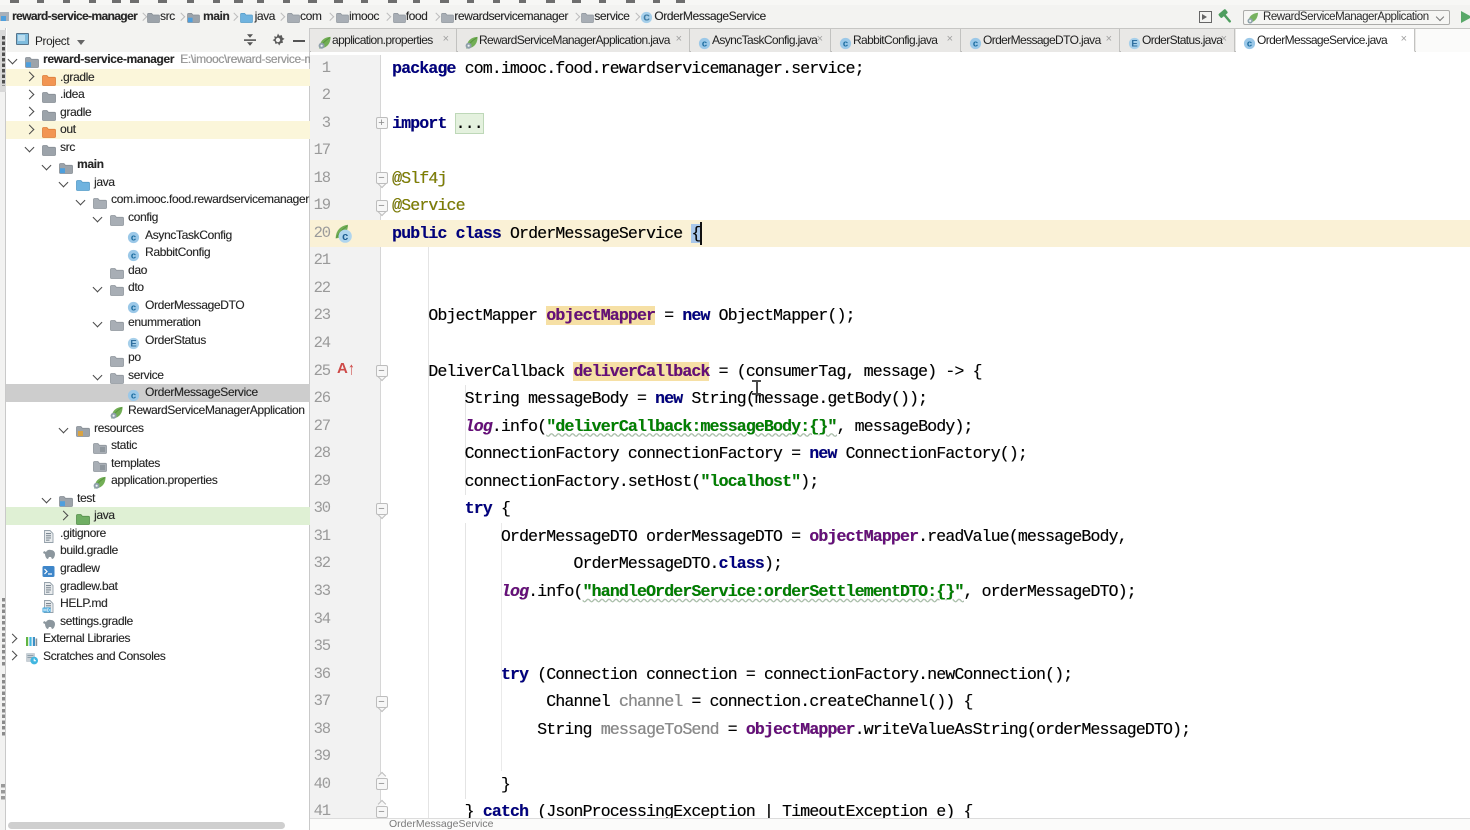 This screenshot has height=830, width=1470. What do you see at coordinates (646, 17) in the screenshot?
I see `svg-text: C` at bounding box center [646, 17].